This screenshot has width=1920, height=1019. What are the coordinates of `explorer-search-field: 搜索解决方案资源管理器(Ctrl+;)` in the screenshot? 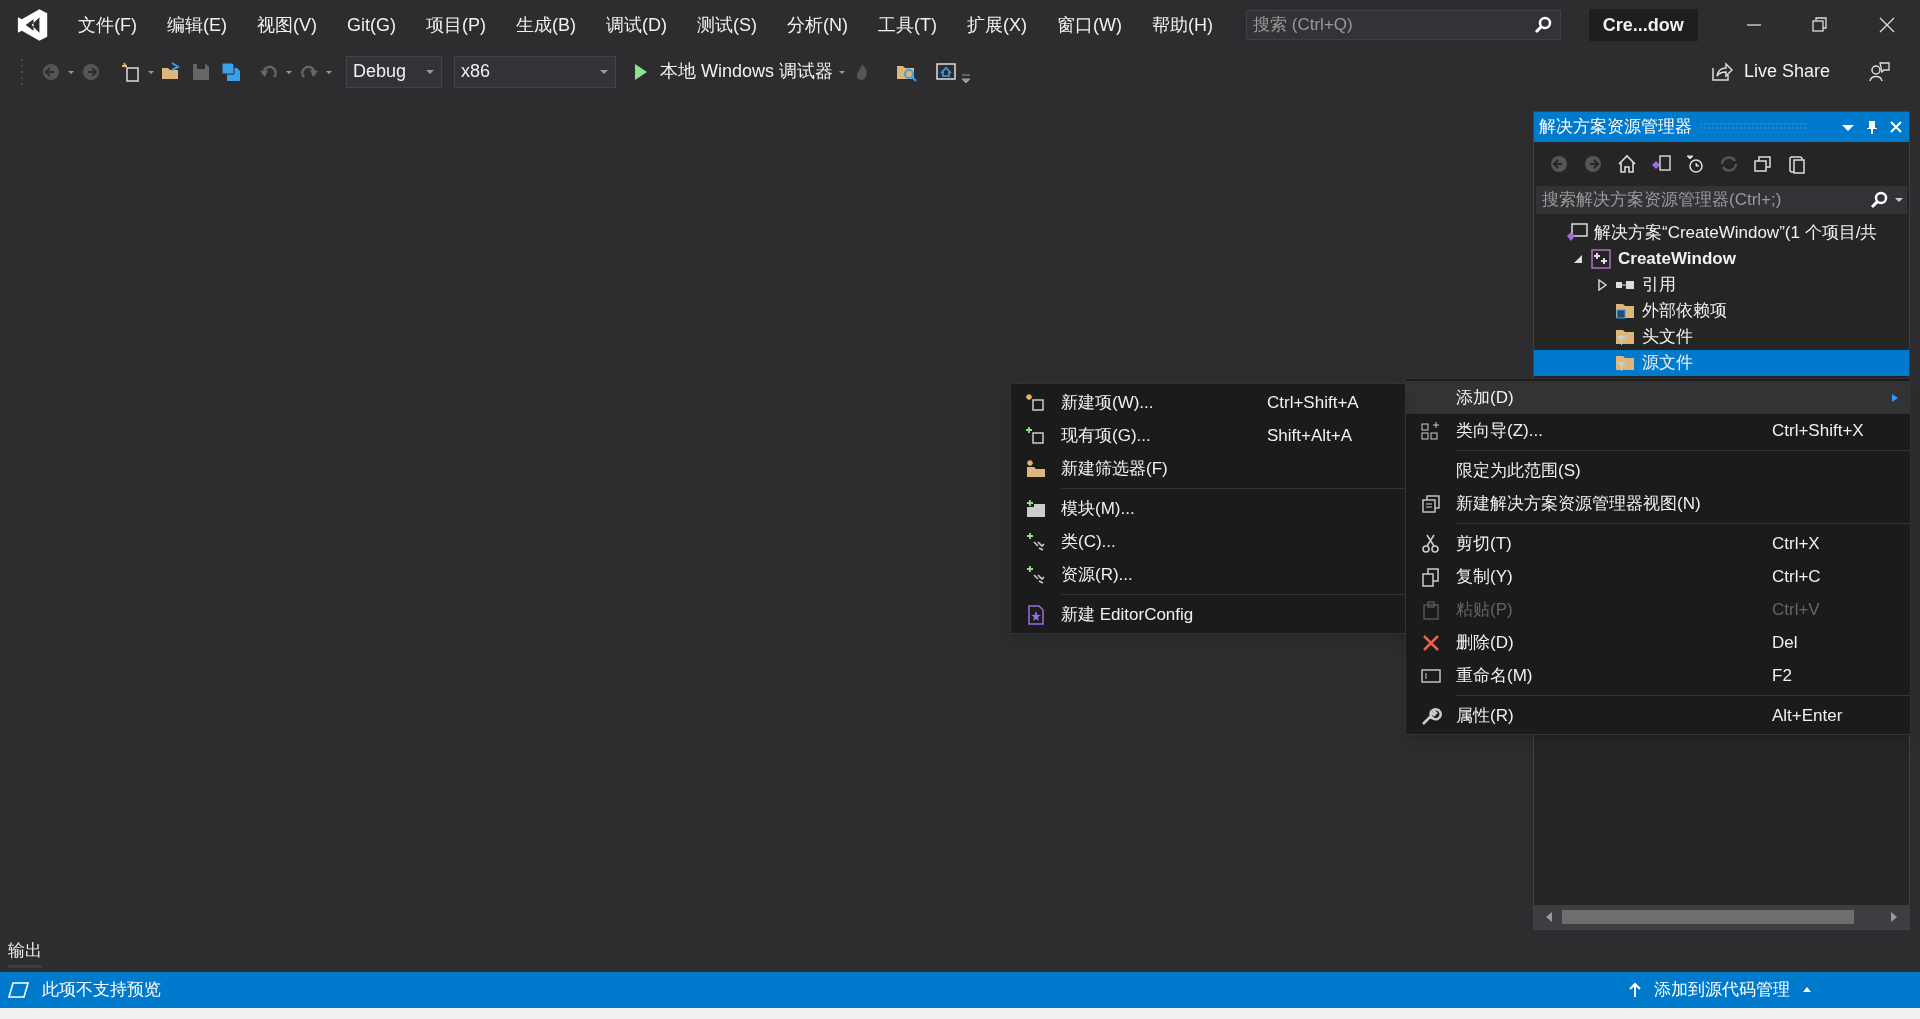 It's located at (1721, 200).